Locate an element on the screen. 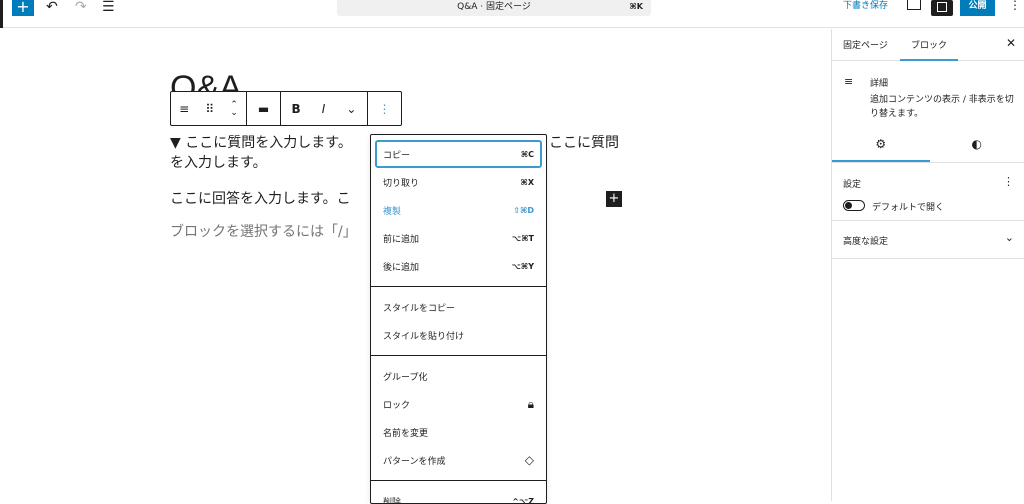  panel-options-icon: ⋮ is located at coordinates (1008, 181).